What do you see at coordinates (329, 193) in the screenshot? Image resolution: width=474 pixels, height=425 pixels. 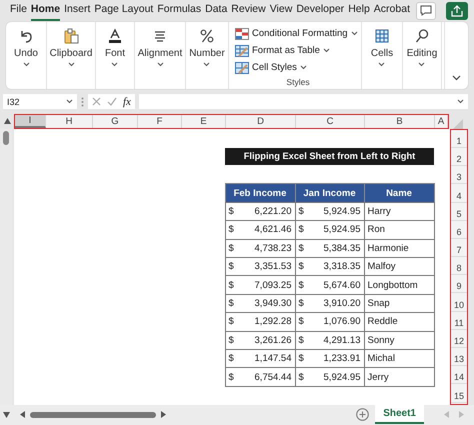 I see `table-header: Jan Income` at bounding box center [329, 193].